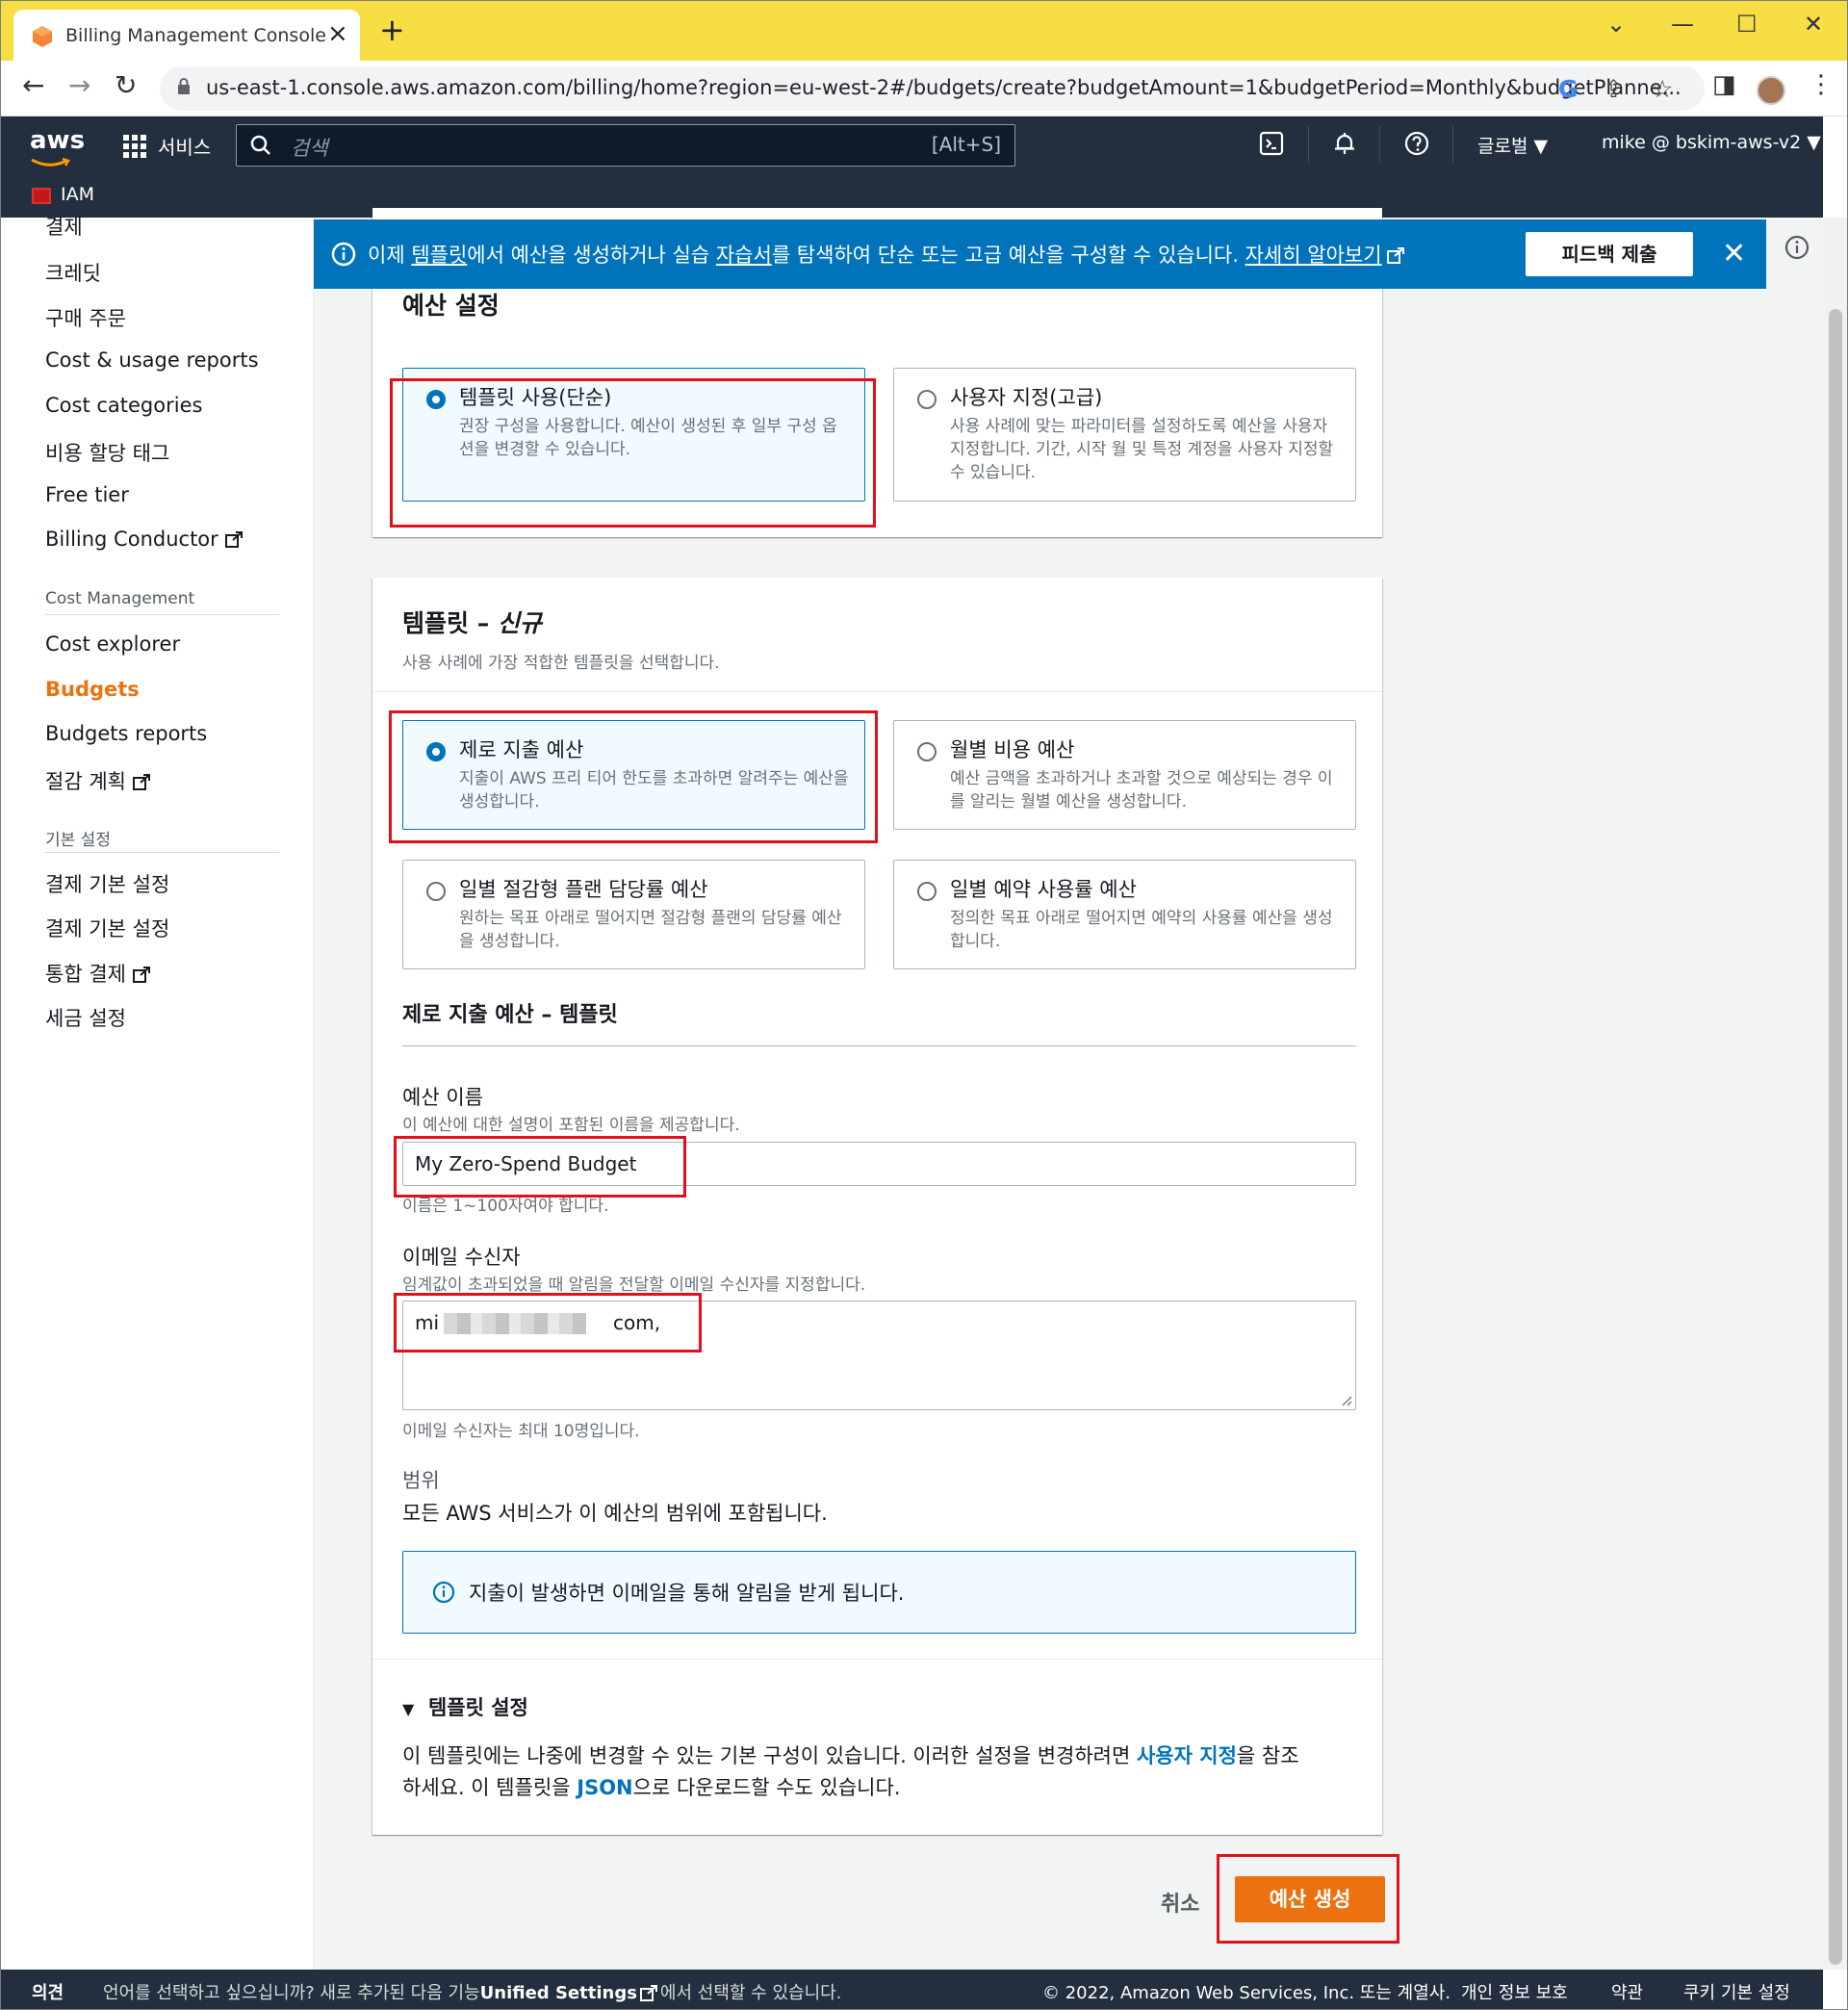 The image size is (1848, 2010). Describe the element at coordinates (654, 791) in the screenshot. I see `template-description: 지출이 AWS 프리 티어 한도를 초과하면 알려주는 예산을 생성합니다.` at that location.